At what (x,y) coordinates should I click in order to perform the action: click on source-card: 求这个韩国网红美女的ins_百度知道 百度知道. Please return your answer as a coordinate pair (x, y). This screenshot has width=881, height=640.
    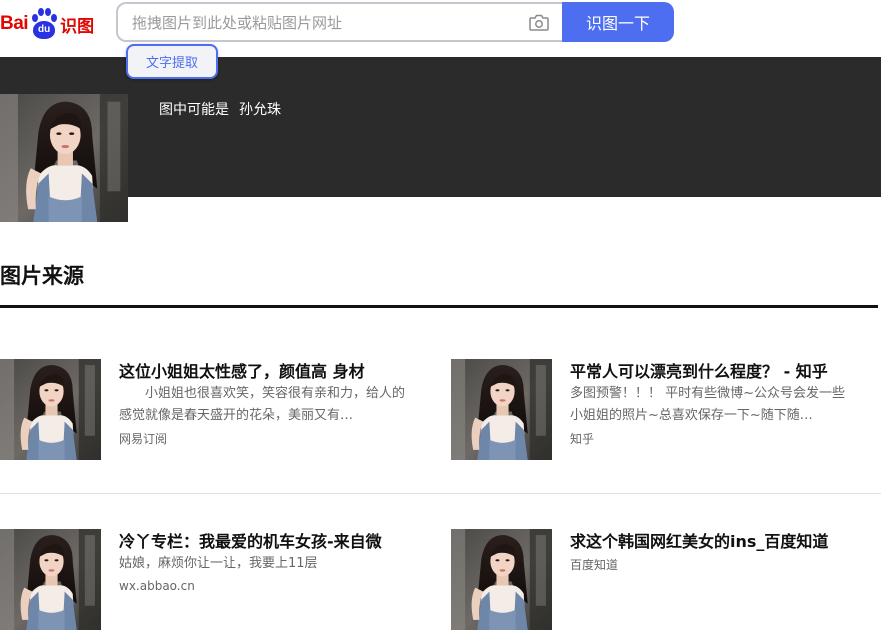
    Looking at the image, I should click on (661, 581).